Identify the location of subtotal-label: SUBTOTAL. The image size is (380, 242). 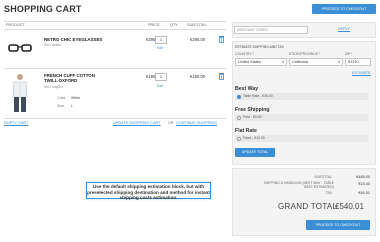
(323, 177).